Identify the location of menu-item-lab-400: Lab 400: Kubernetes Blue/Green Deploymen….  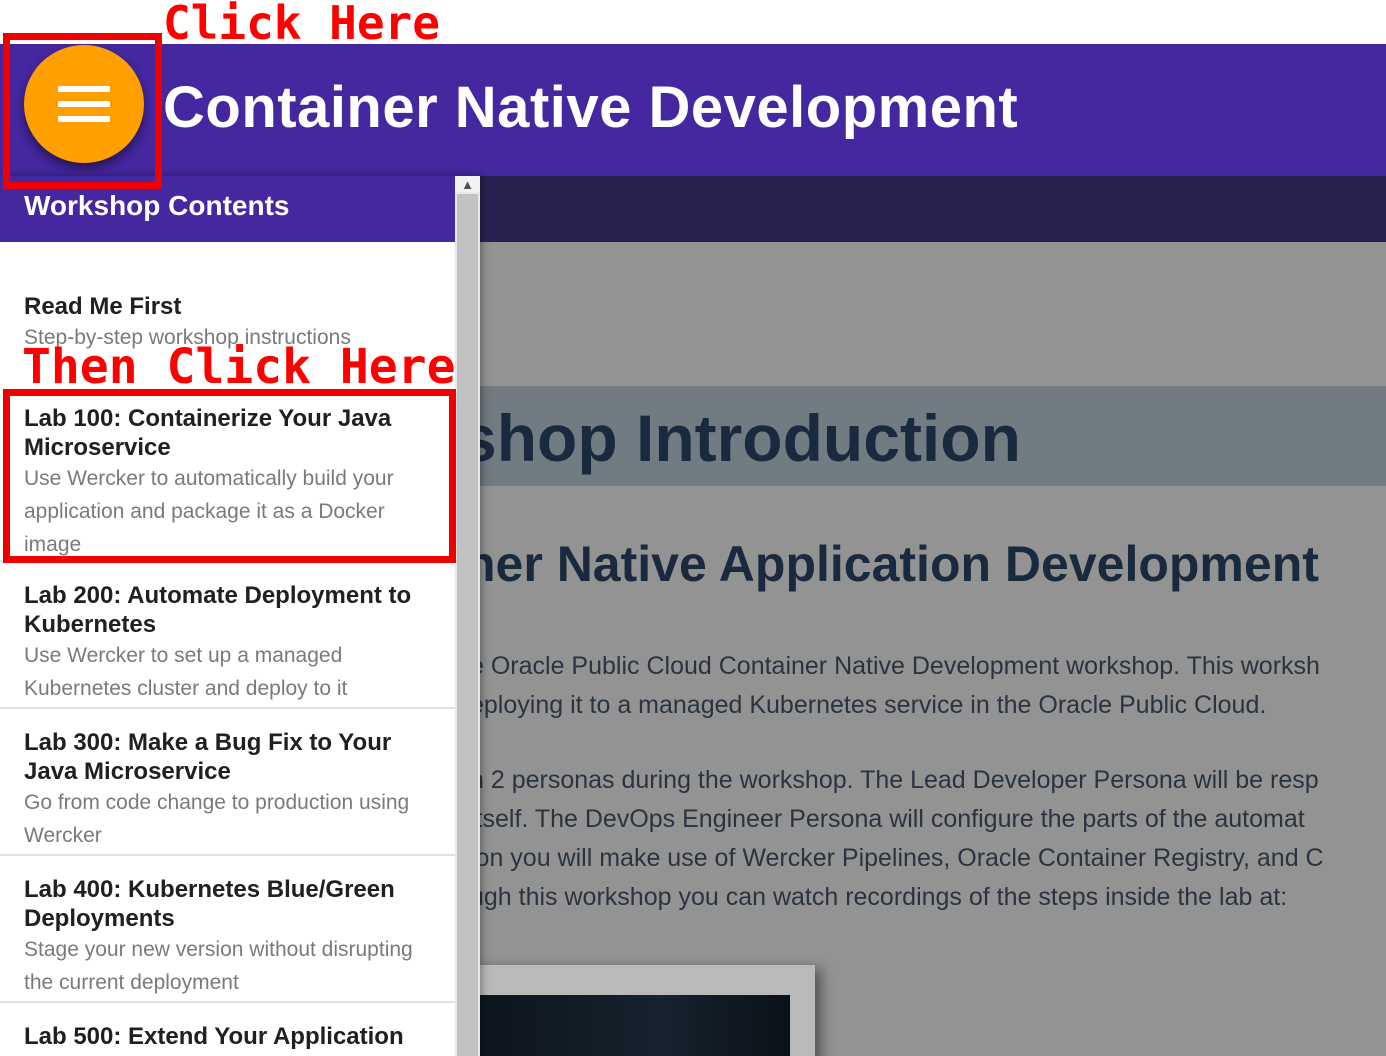
(227, 937).